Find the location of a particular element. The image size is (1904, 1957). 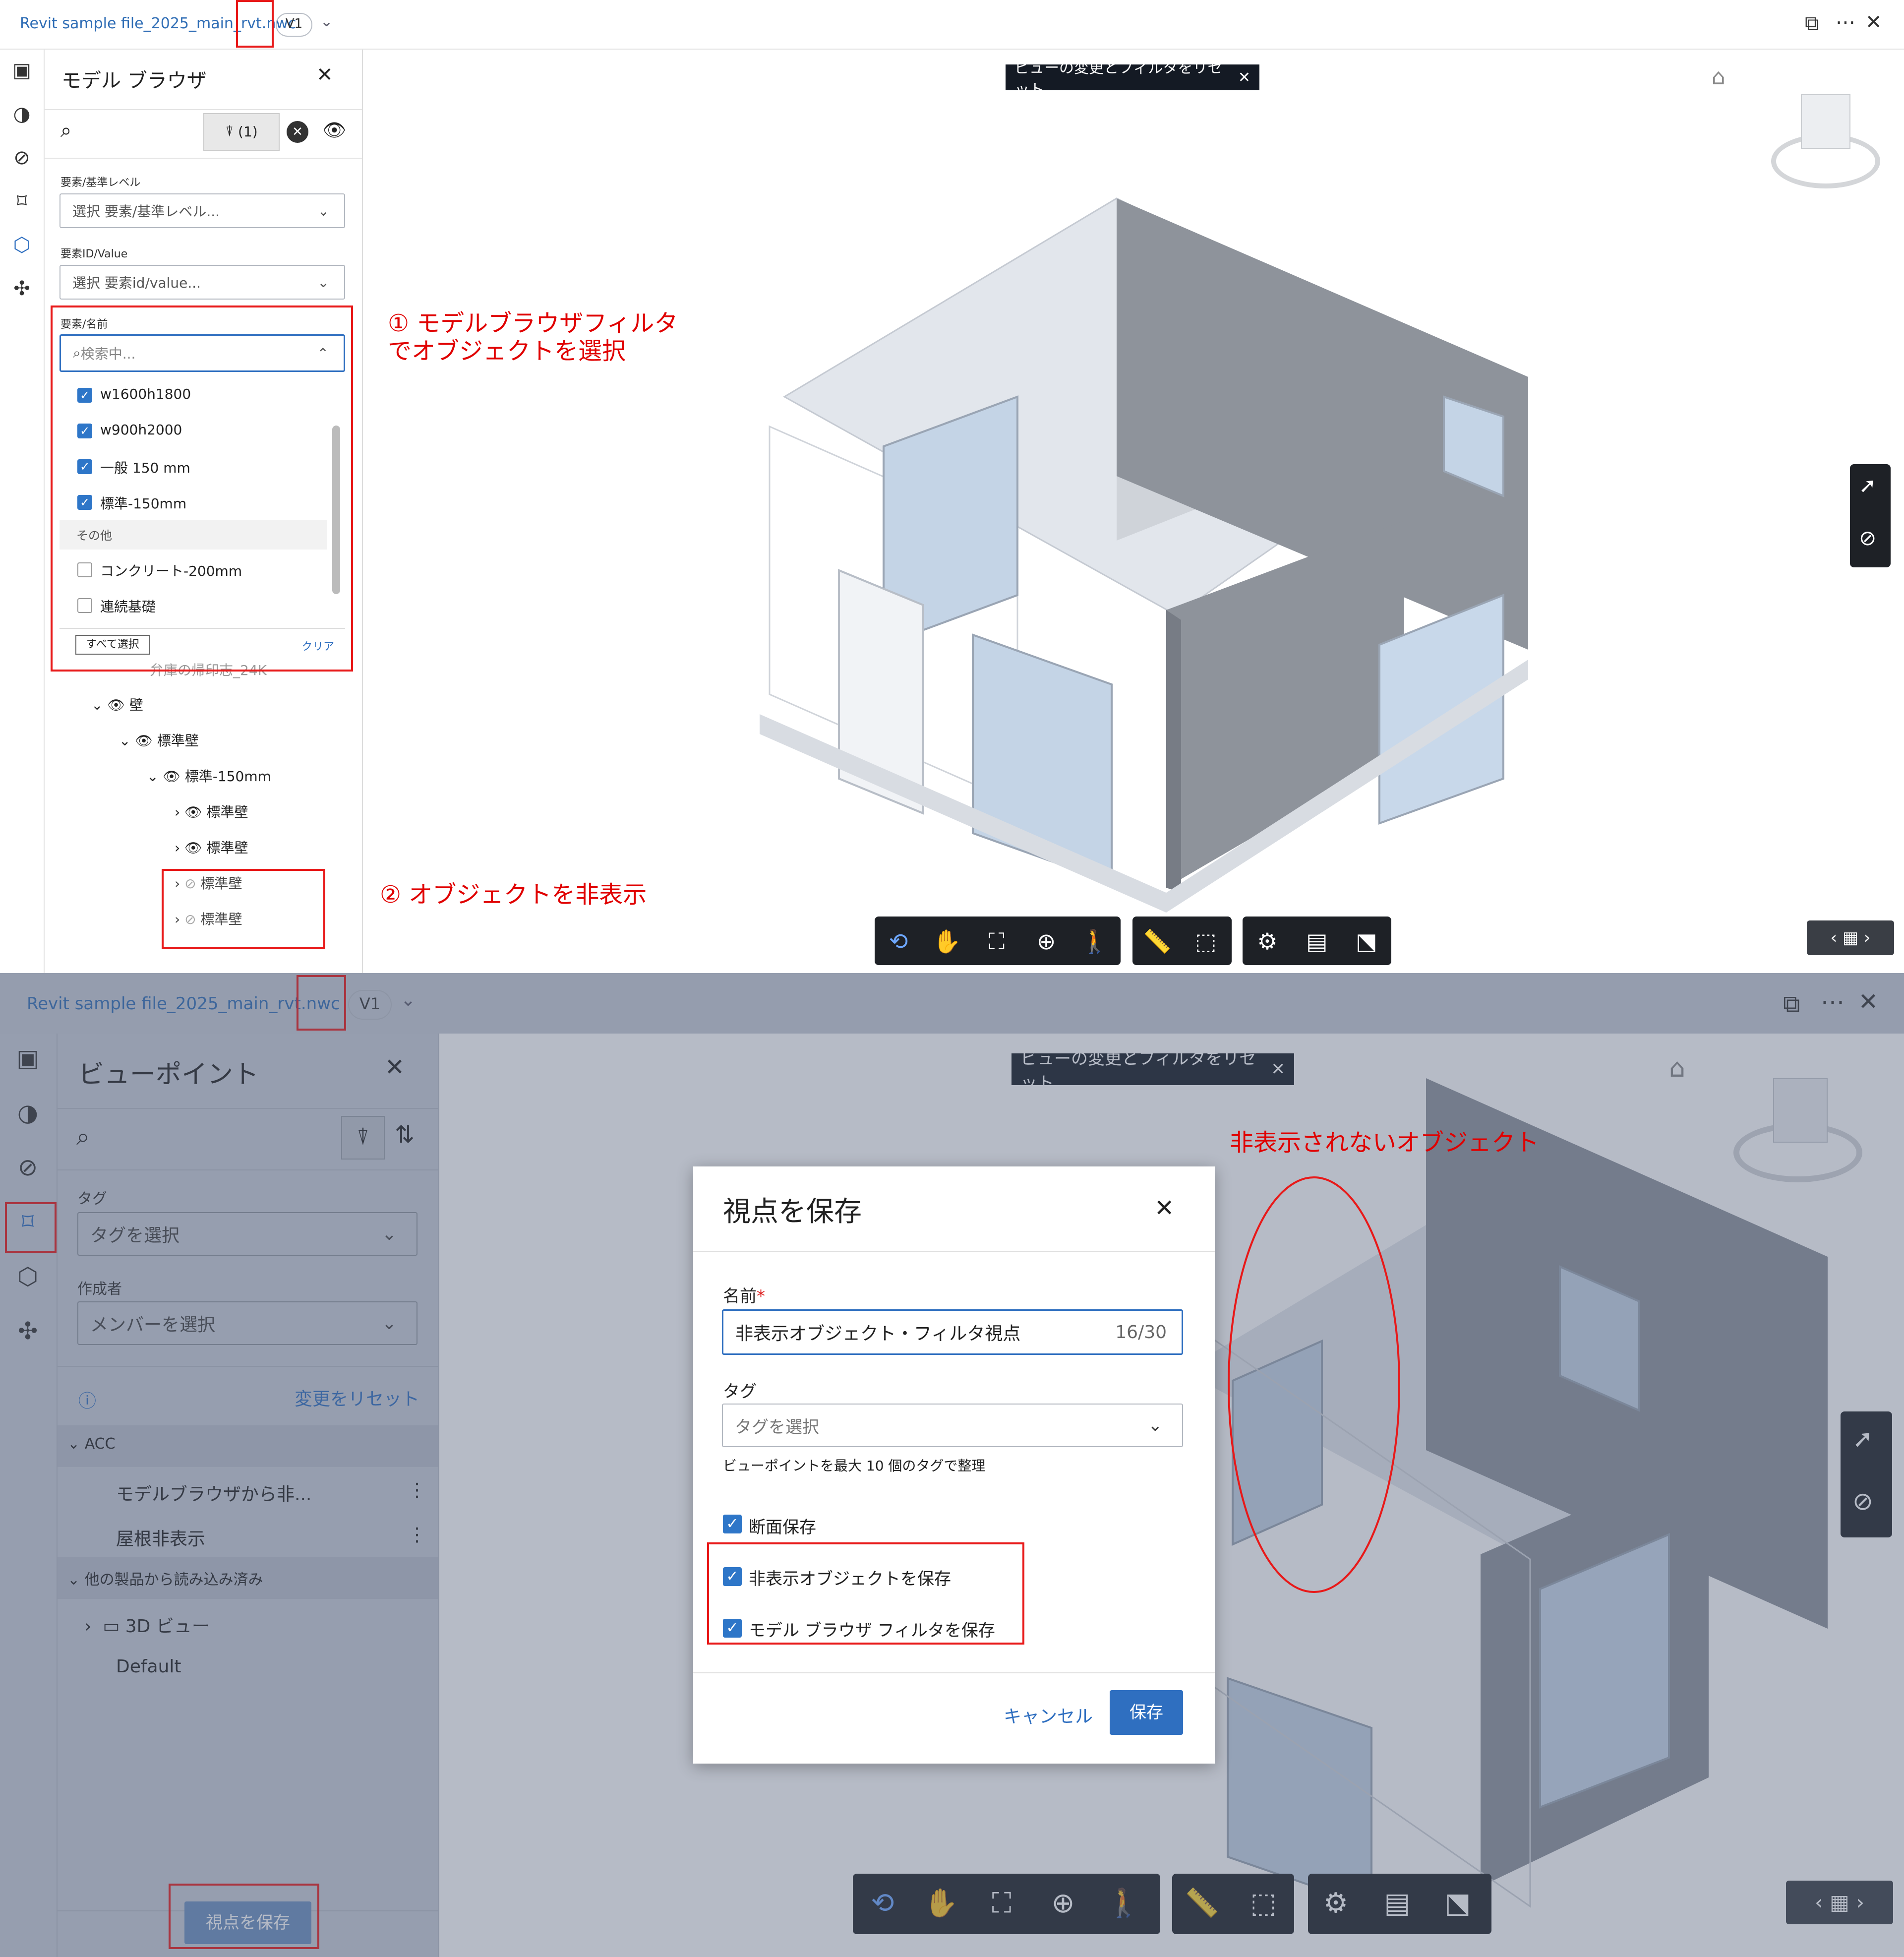

name-search-input: ⌕ 検索中... ⌃ is located at coordinates (202, 353).